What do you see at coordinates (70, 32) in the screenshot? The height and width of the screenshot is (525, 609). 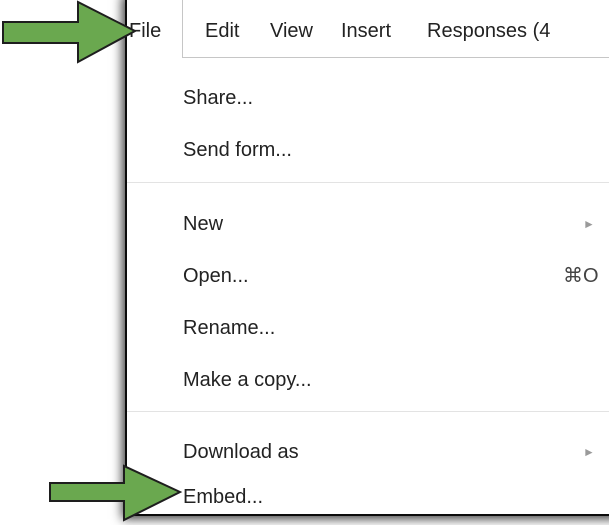 I see `annotation-arrow-file-icon` at bounding box center [70, 32].